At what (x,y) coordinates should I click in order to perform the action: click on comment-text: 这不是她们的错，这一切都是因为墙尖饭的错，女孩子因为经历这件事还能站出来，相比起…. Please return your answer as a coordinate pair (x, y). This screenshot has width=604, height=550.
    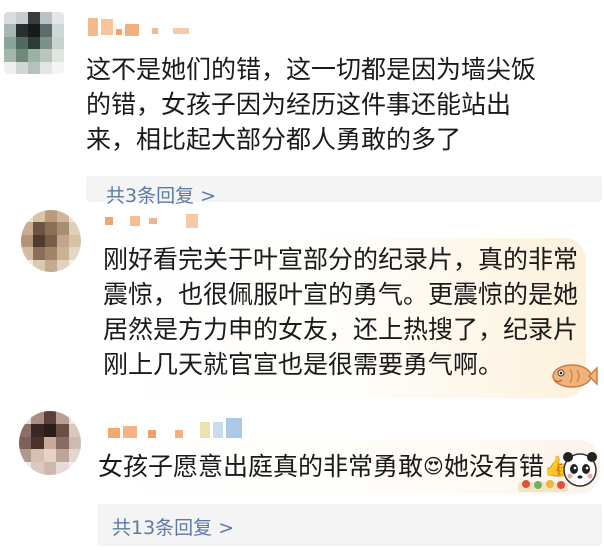
    Looking at the image, I should click on (311, 104).